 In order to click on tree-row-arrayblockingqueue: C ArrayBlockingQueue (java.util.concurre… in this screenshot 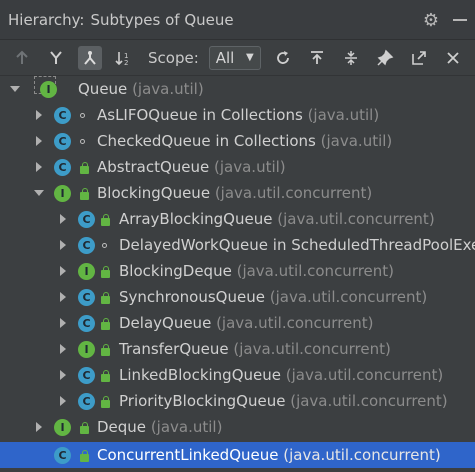, I will do `click(237, 219)`.